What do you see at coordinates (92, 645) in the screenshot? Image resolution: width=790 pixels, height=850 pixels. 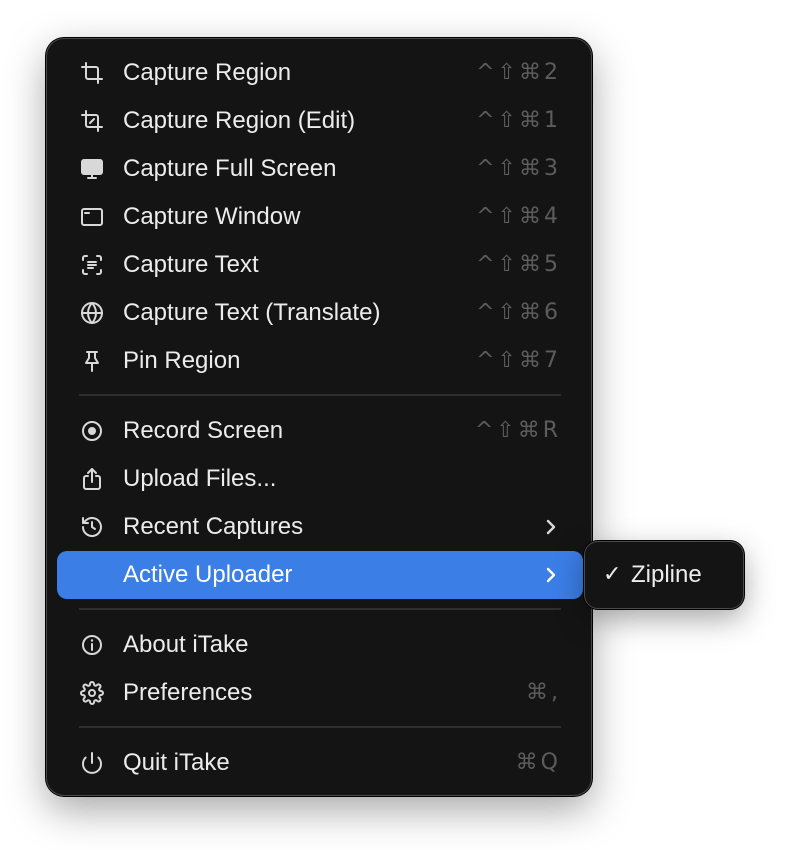 I see `info-icon` at bounding box center [92, 645].